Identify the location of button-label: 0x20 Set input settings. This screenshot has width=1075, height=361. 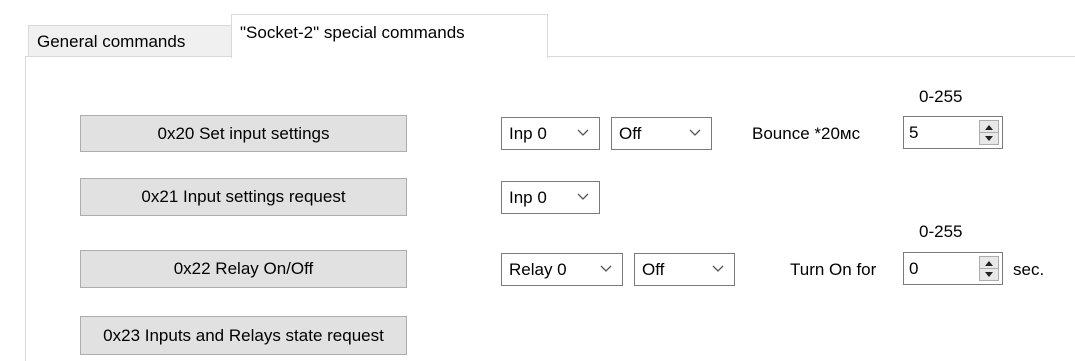
(243, 133).